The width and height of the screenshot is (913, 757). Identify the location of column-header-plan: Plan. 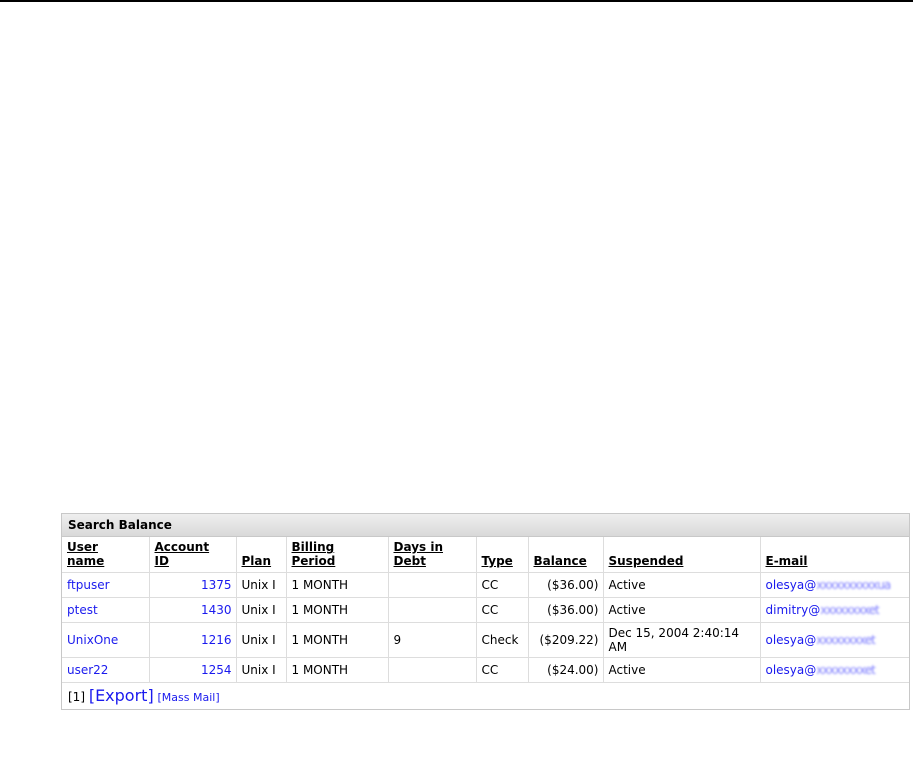
(261, 555).